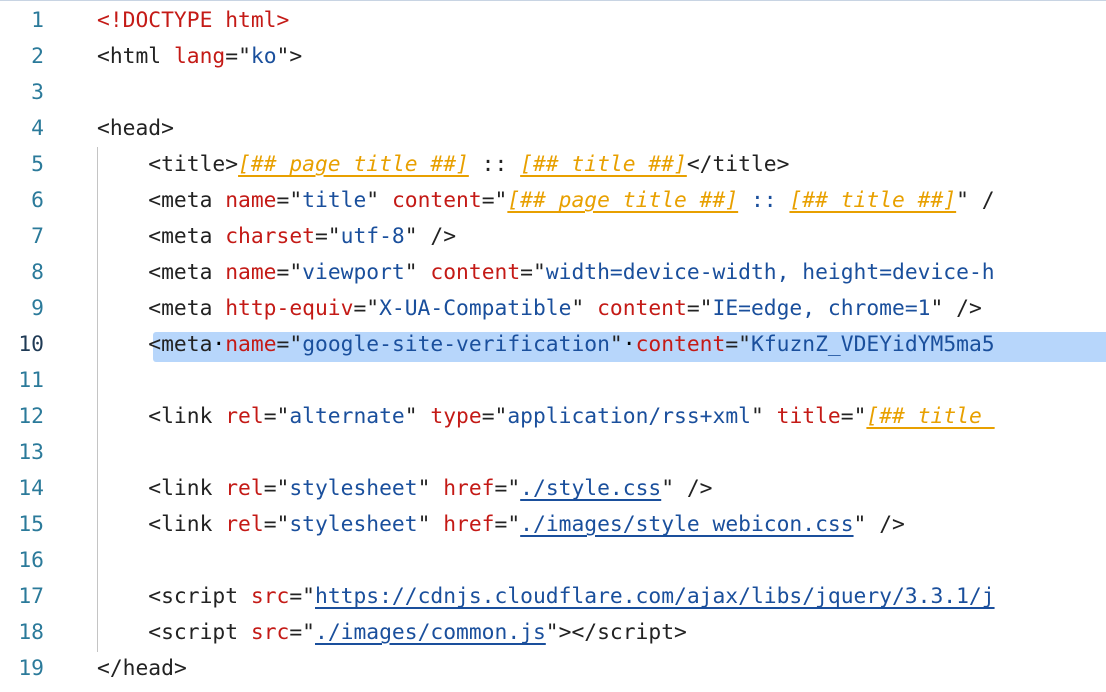 This screenshot has width=1106, height=692. Describe the element at coordinates (553, 21) in the screenshot. I see `code-line: 1 <!DOCTYPE html>` at that location.